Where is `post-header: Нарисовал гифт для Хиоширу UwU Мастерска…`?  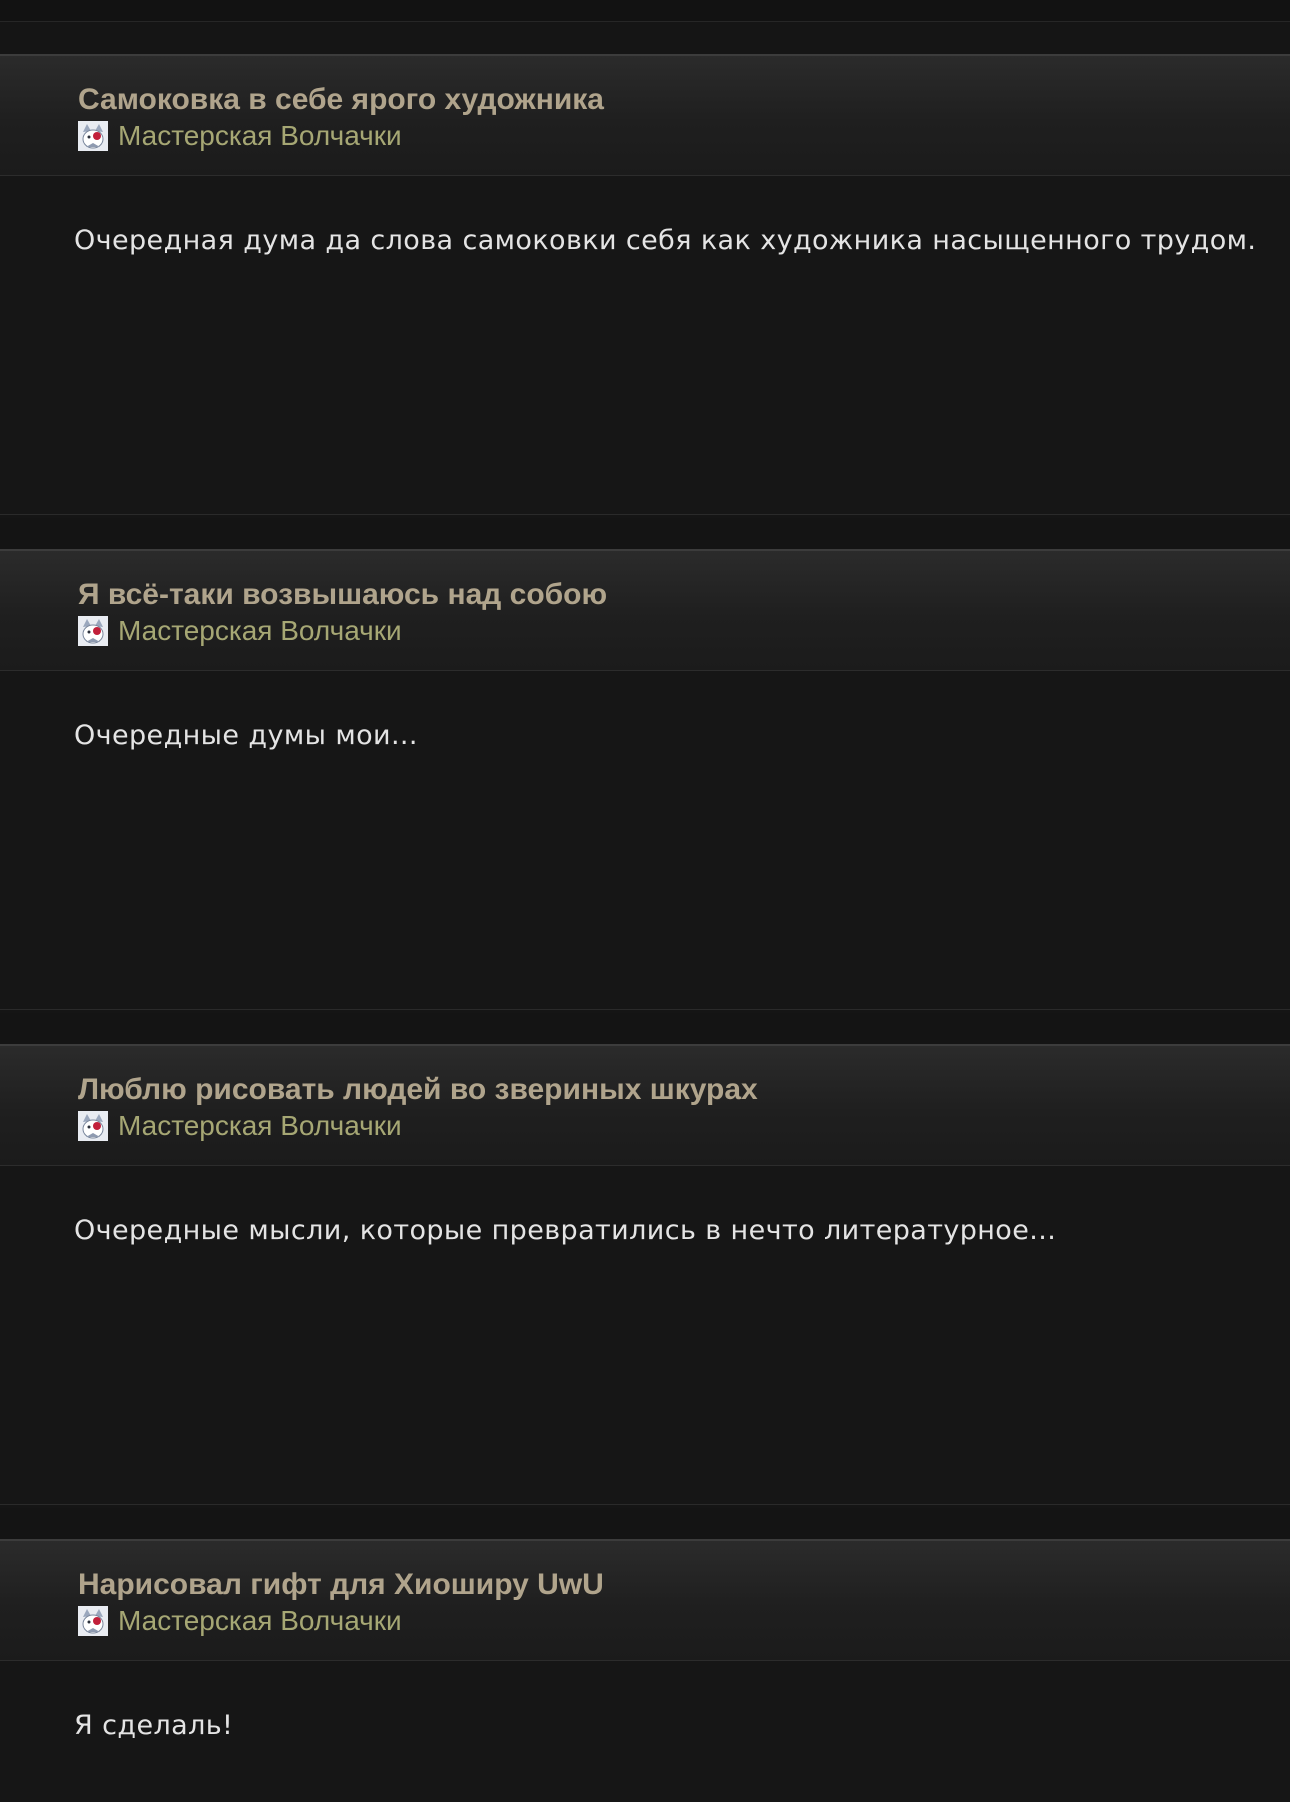
post-header: Нарисовал гифт для Хиоширу UwU Мастерска… is located at coordinates (645, 1600).